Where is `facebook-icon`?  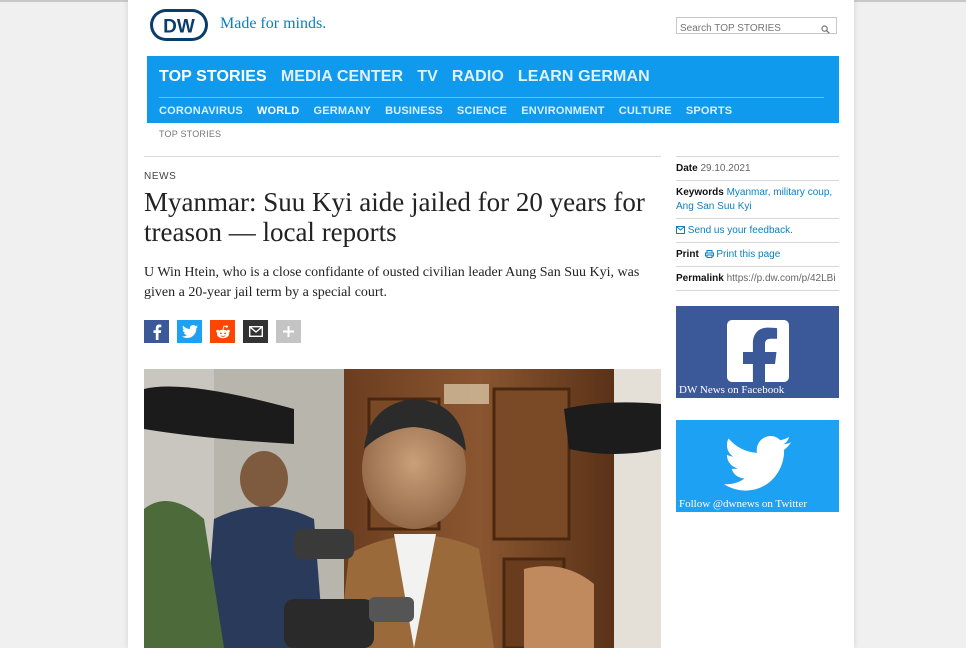
facebook-icon is located at coordinates (157, 332).